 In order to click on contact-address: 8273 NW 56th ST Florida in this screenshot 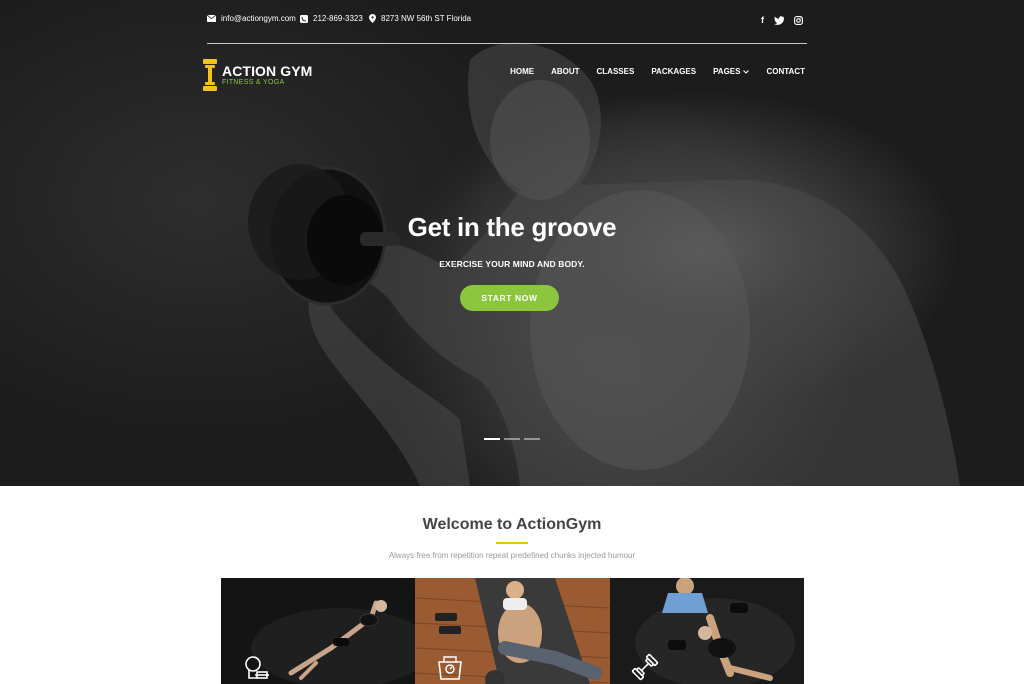, I will do `click(420, 18)`.